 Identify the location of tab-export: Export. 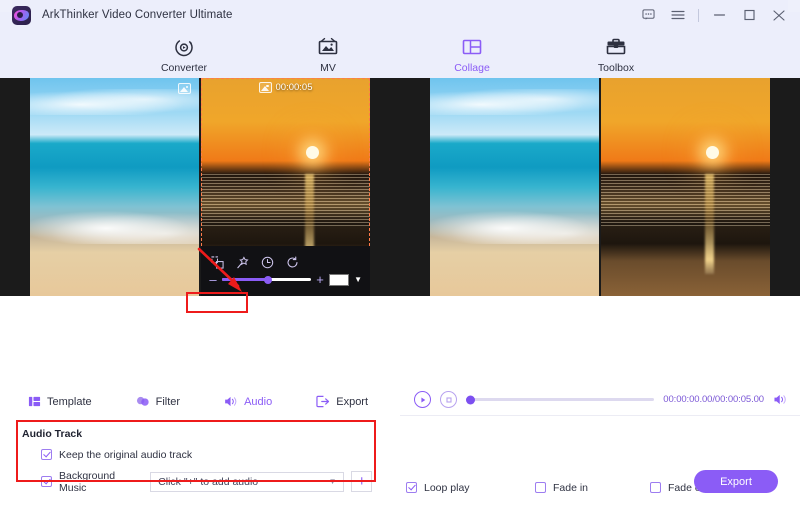
(342, 401).